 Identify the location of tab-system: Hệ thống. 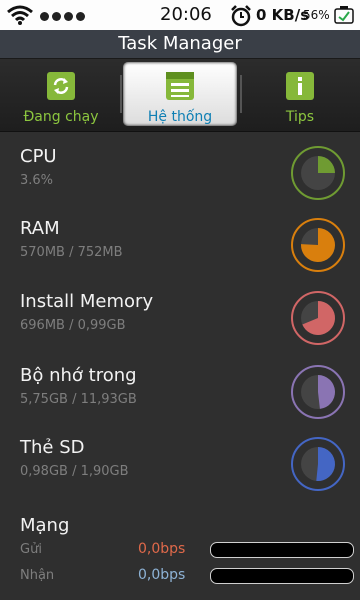
(180, 94).